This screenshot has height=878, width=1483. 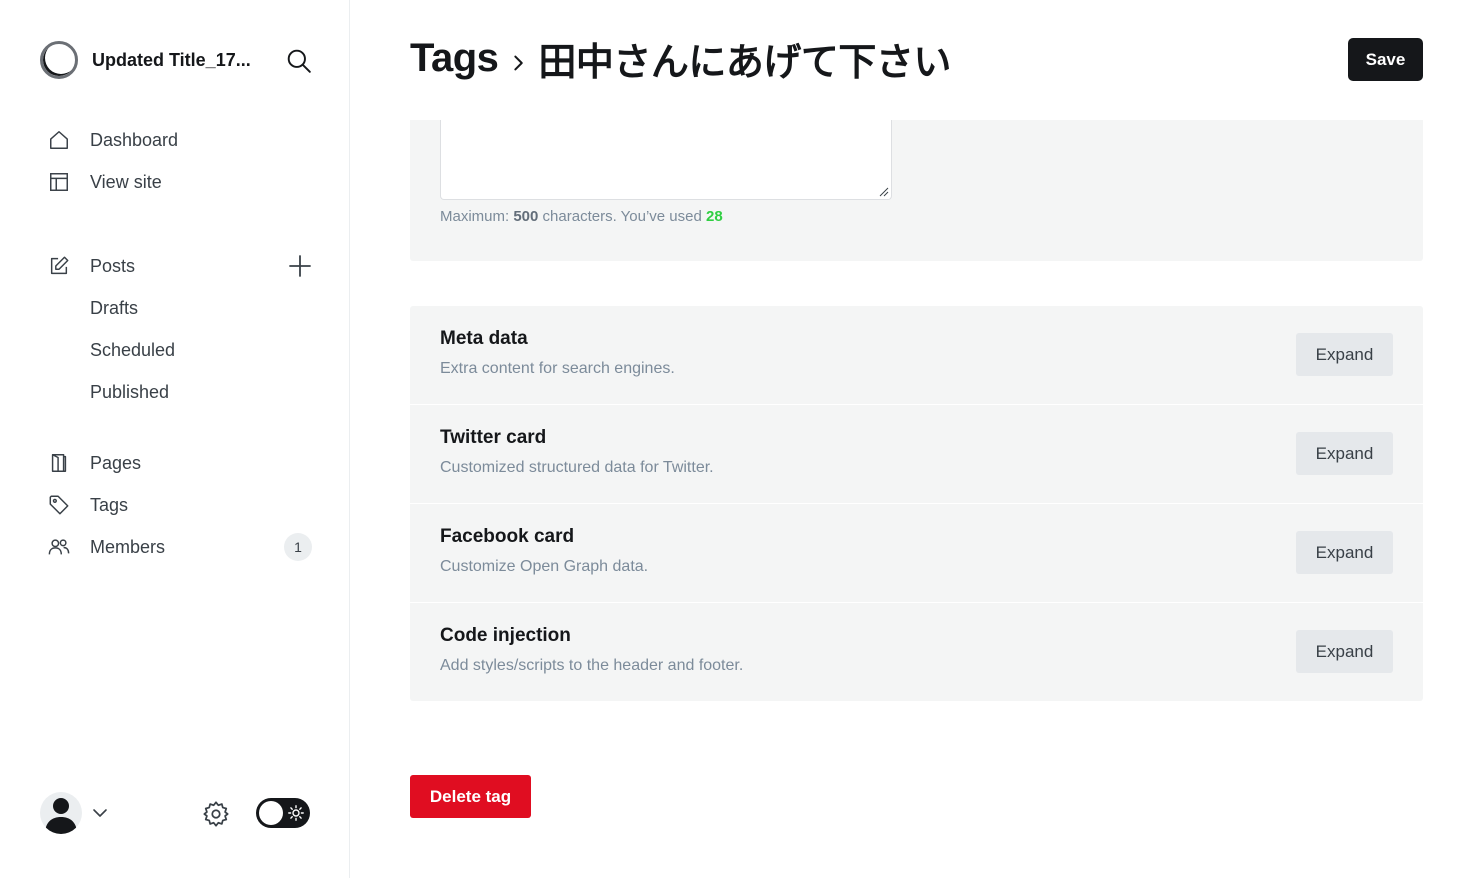 I want to click on sidebar-item-label: Published, so click(x=130, y=391).